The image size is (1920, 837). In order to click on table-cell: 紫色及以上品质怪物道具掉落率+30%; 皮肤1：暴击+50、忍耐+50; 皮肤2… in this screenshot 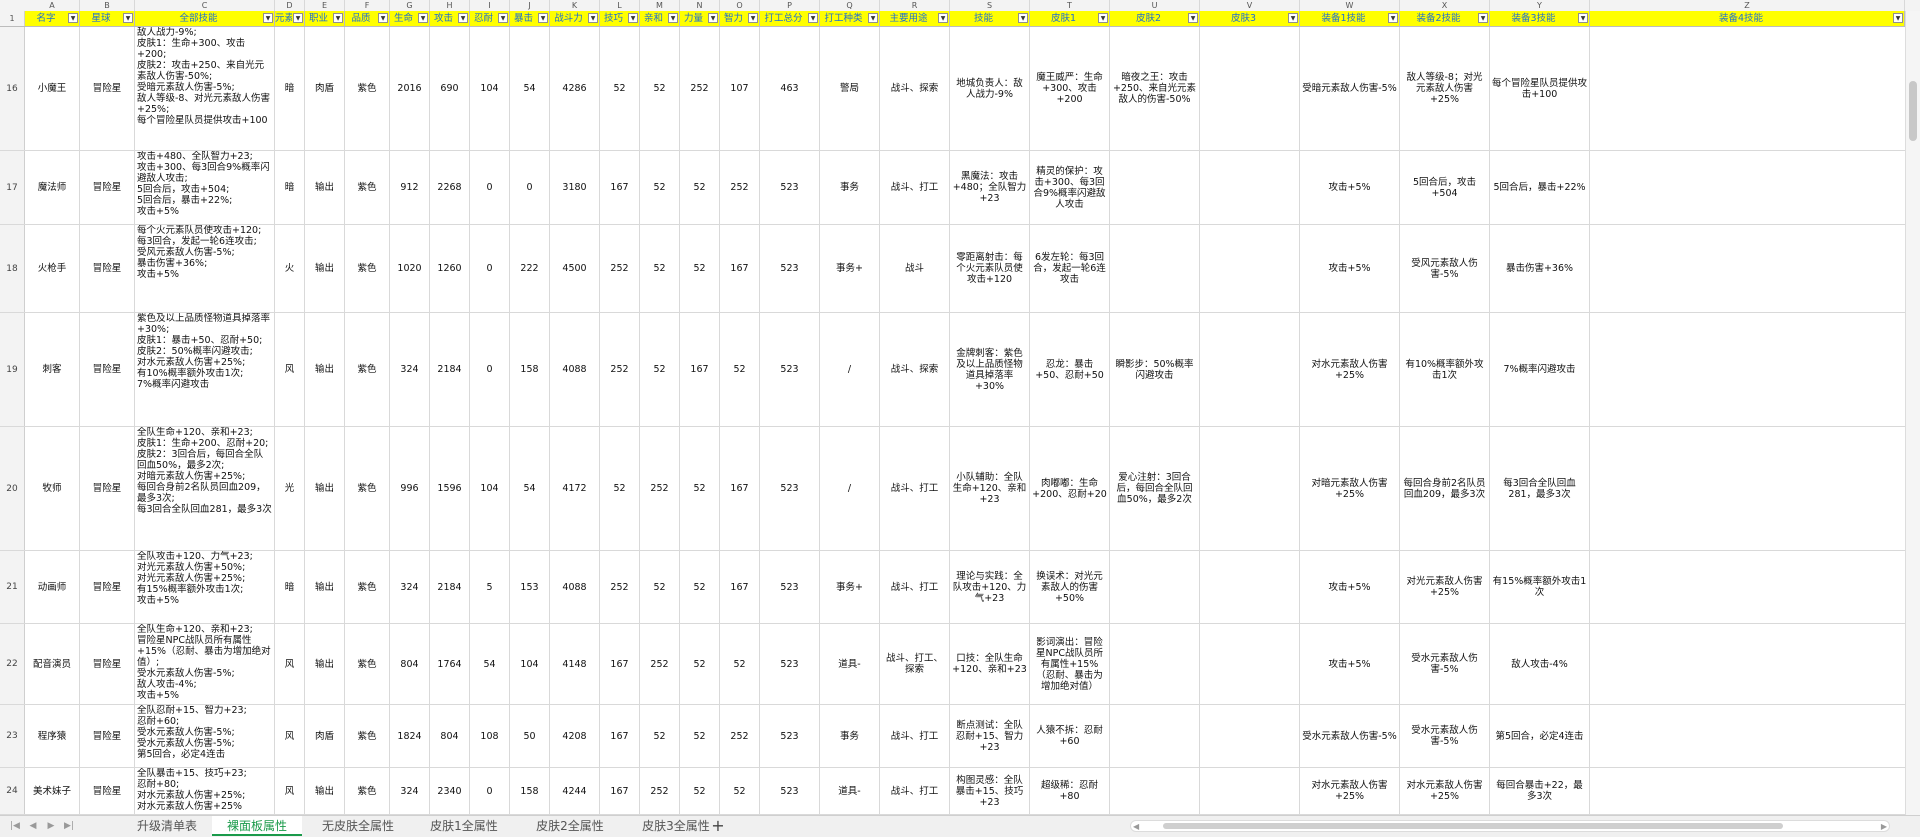, I will do `click(205, 369)`.